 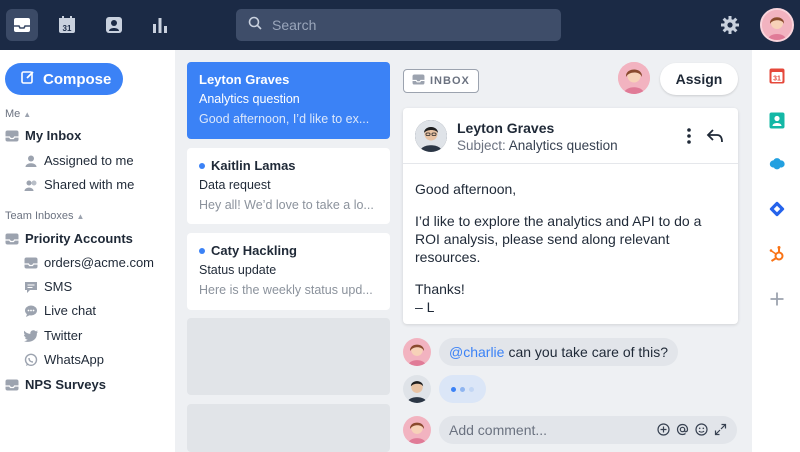 What do you see at coordinates (425, 307) in the screenshot?
I see `message-signature: – L` at bounding box center [425, 307].